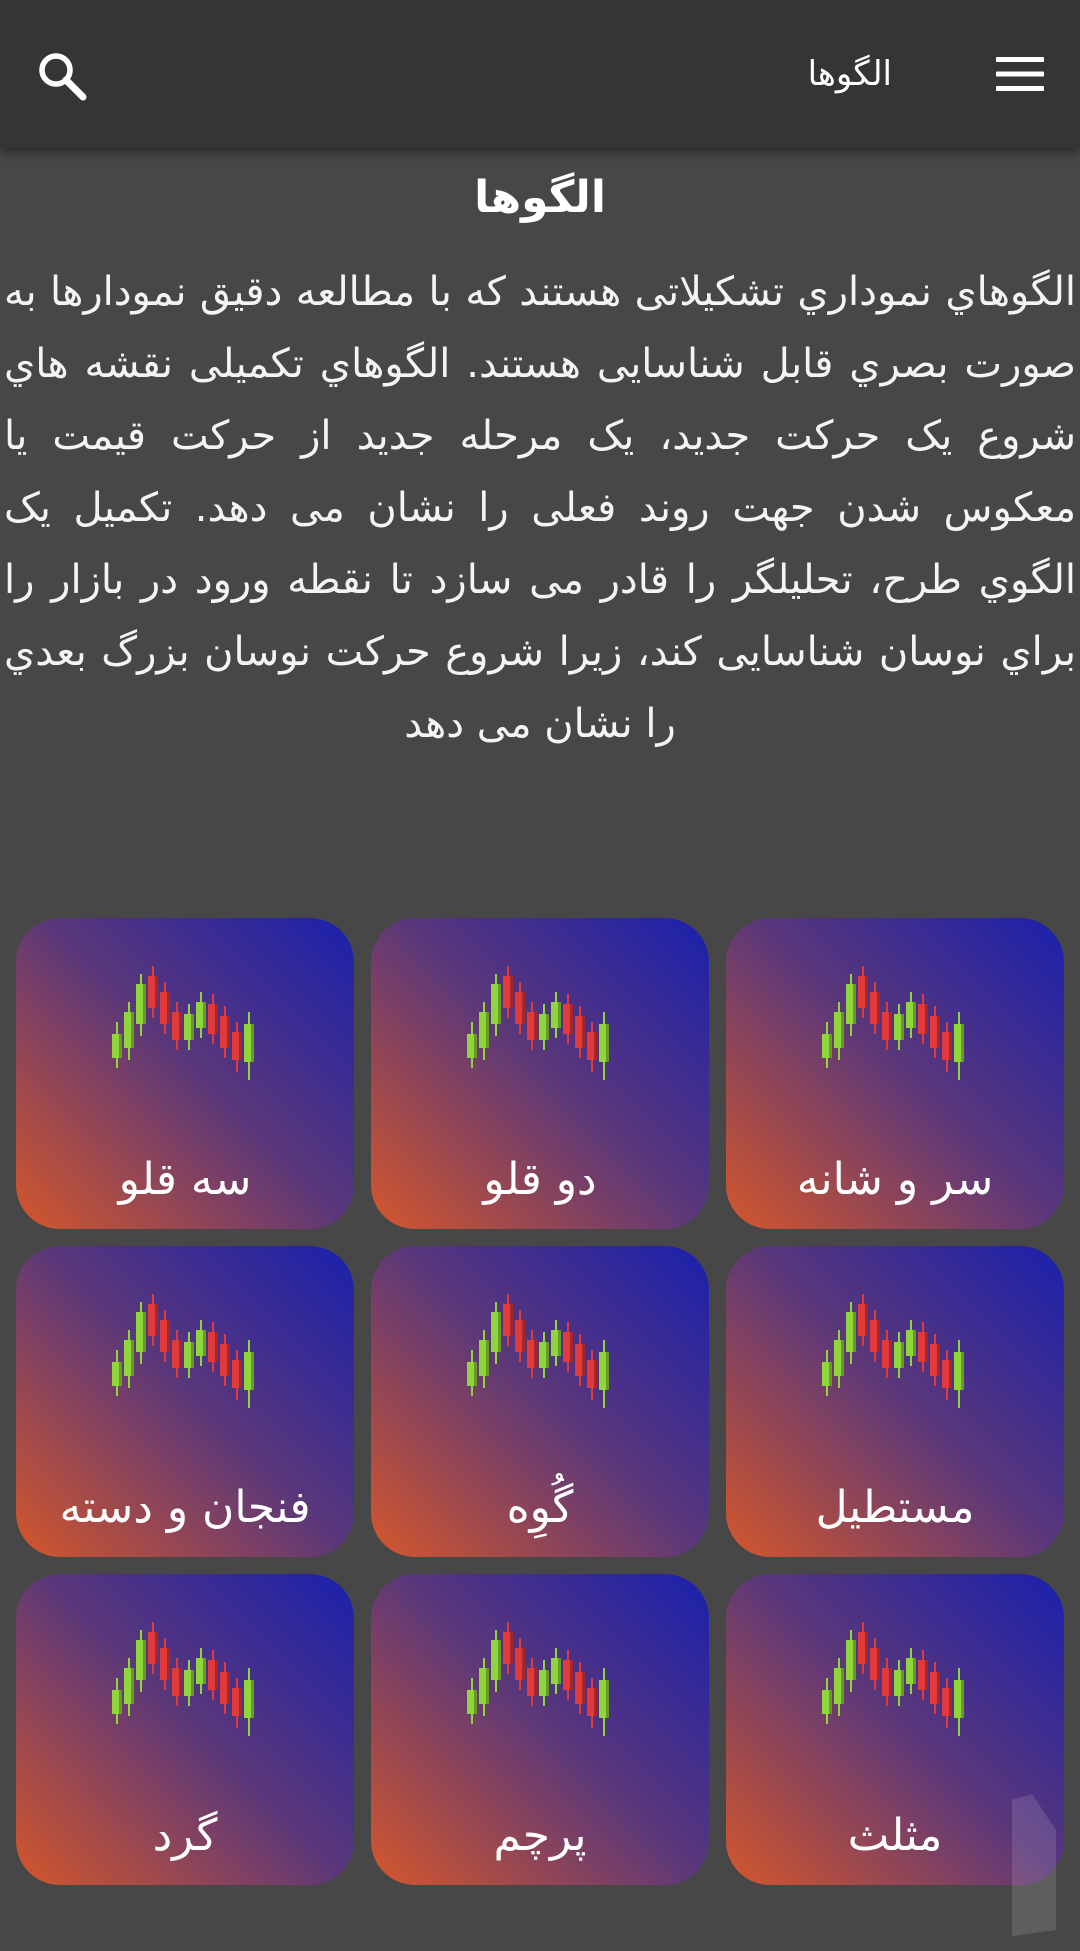 The image size is (1080, 1951). What do you see at coordinates (849, 74) in the screenshot?
I see `app-bar-title: الگوها` at bounding box center [849, 74].